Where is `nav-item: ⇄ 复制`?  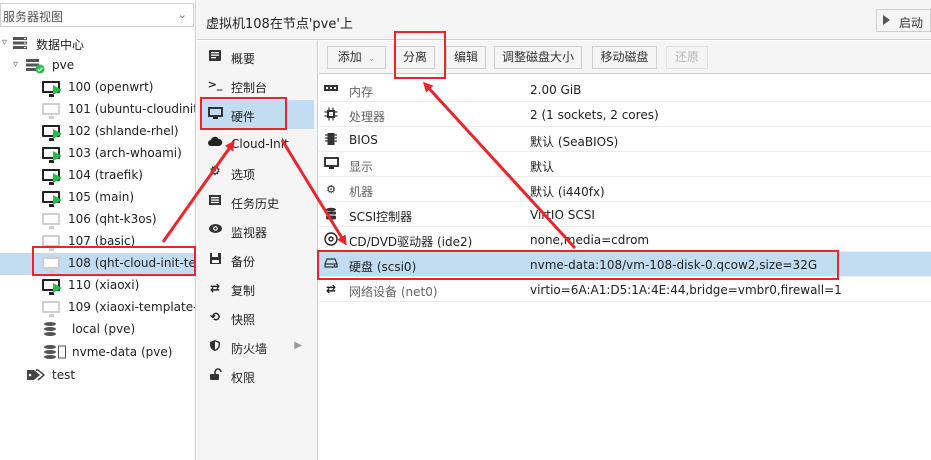
nav-item: ⇄ 复制 is located at coordinates (257, 288).